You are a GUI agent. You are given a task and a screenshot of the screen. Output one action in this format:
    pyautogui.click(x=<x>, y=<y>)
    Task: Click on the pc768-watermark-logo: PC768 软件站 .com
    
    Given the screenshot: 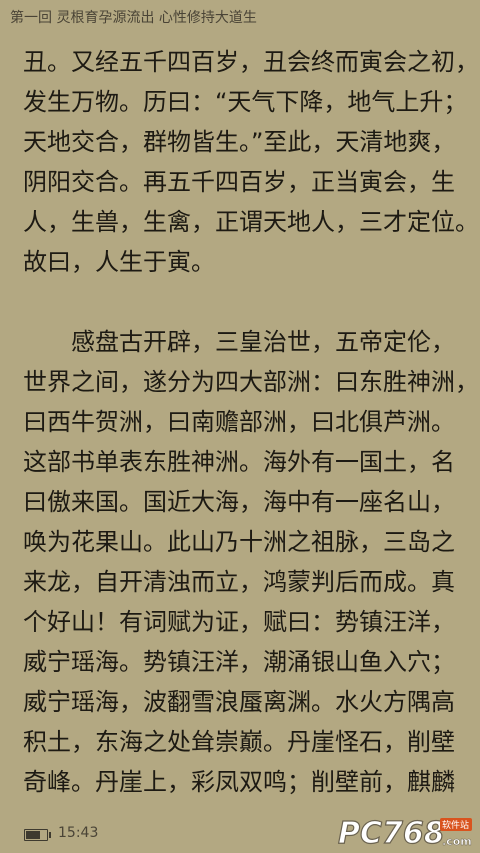 What is the action you would take?
    pyautogui.click(x=404, y=832)
    